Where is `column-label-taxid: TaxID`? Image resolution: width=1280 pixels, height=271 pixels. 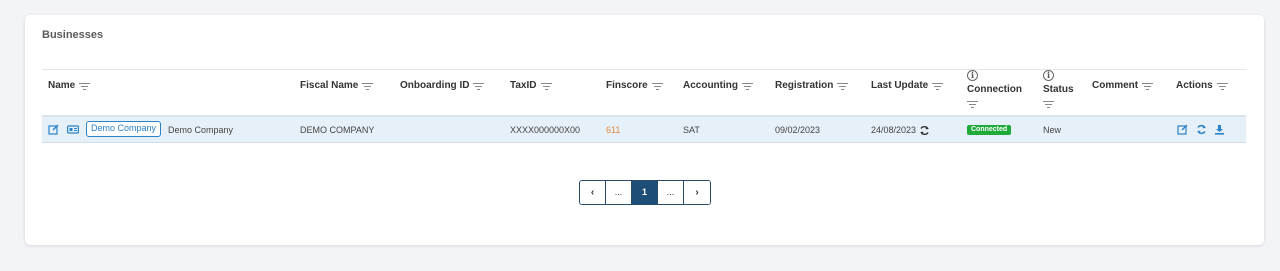 column-label-taxid: TaxID is located at coordinates (523, 85).